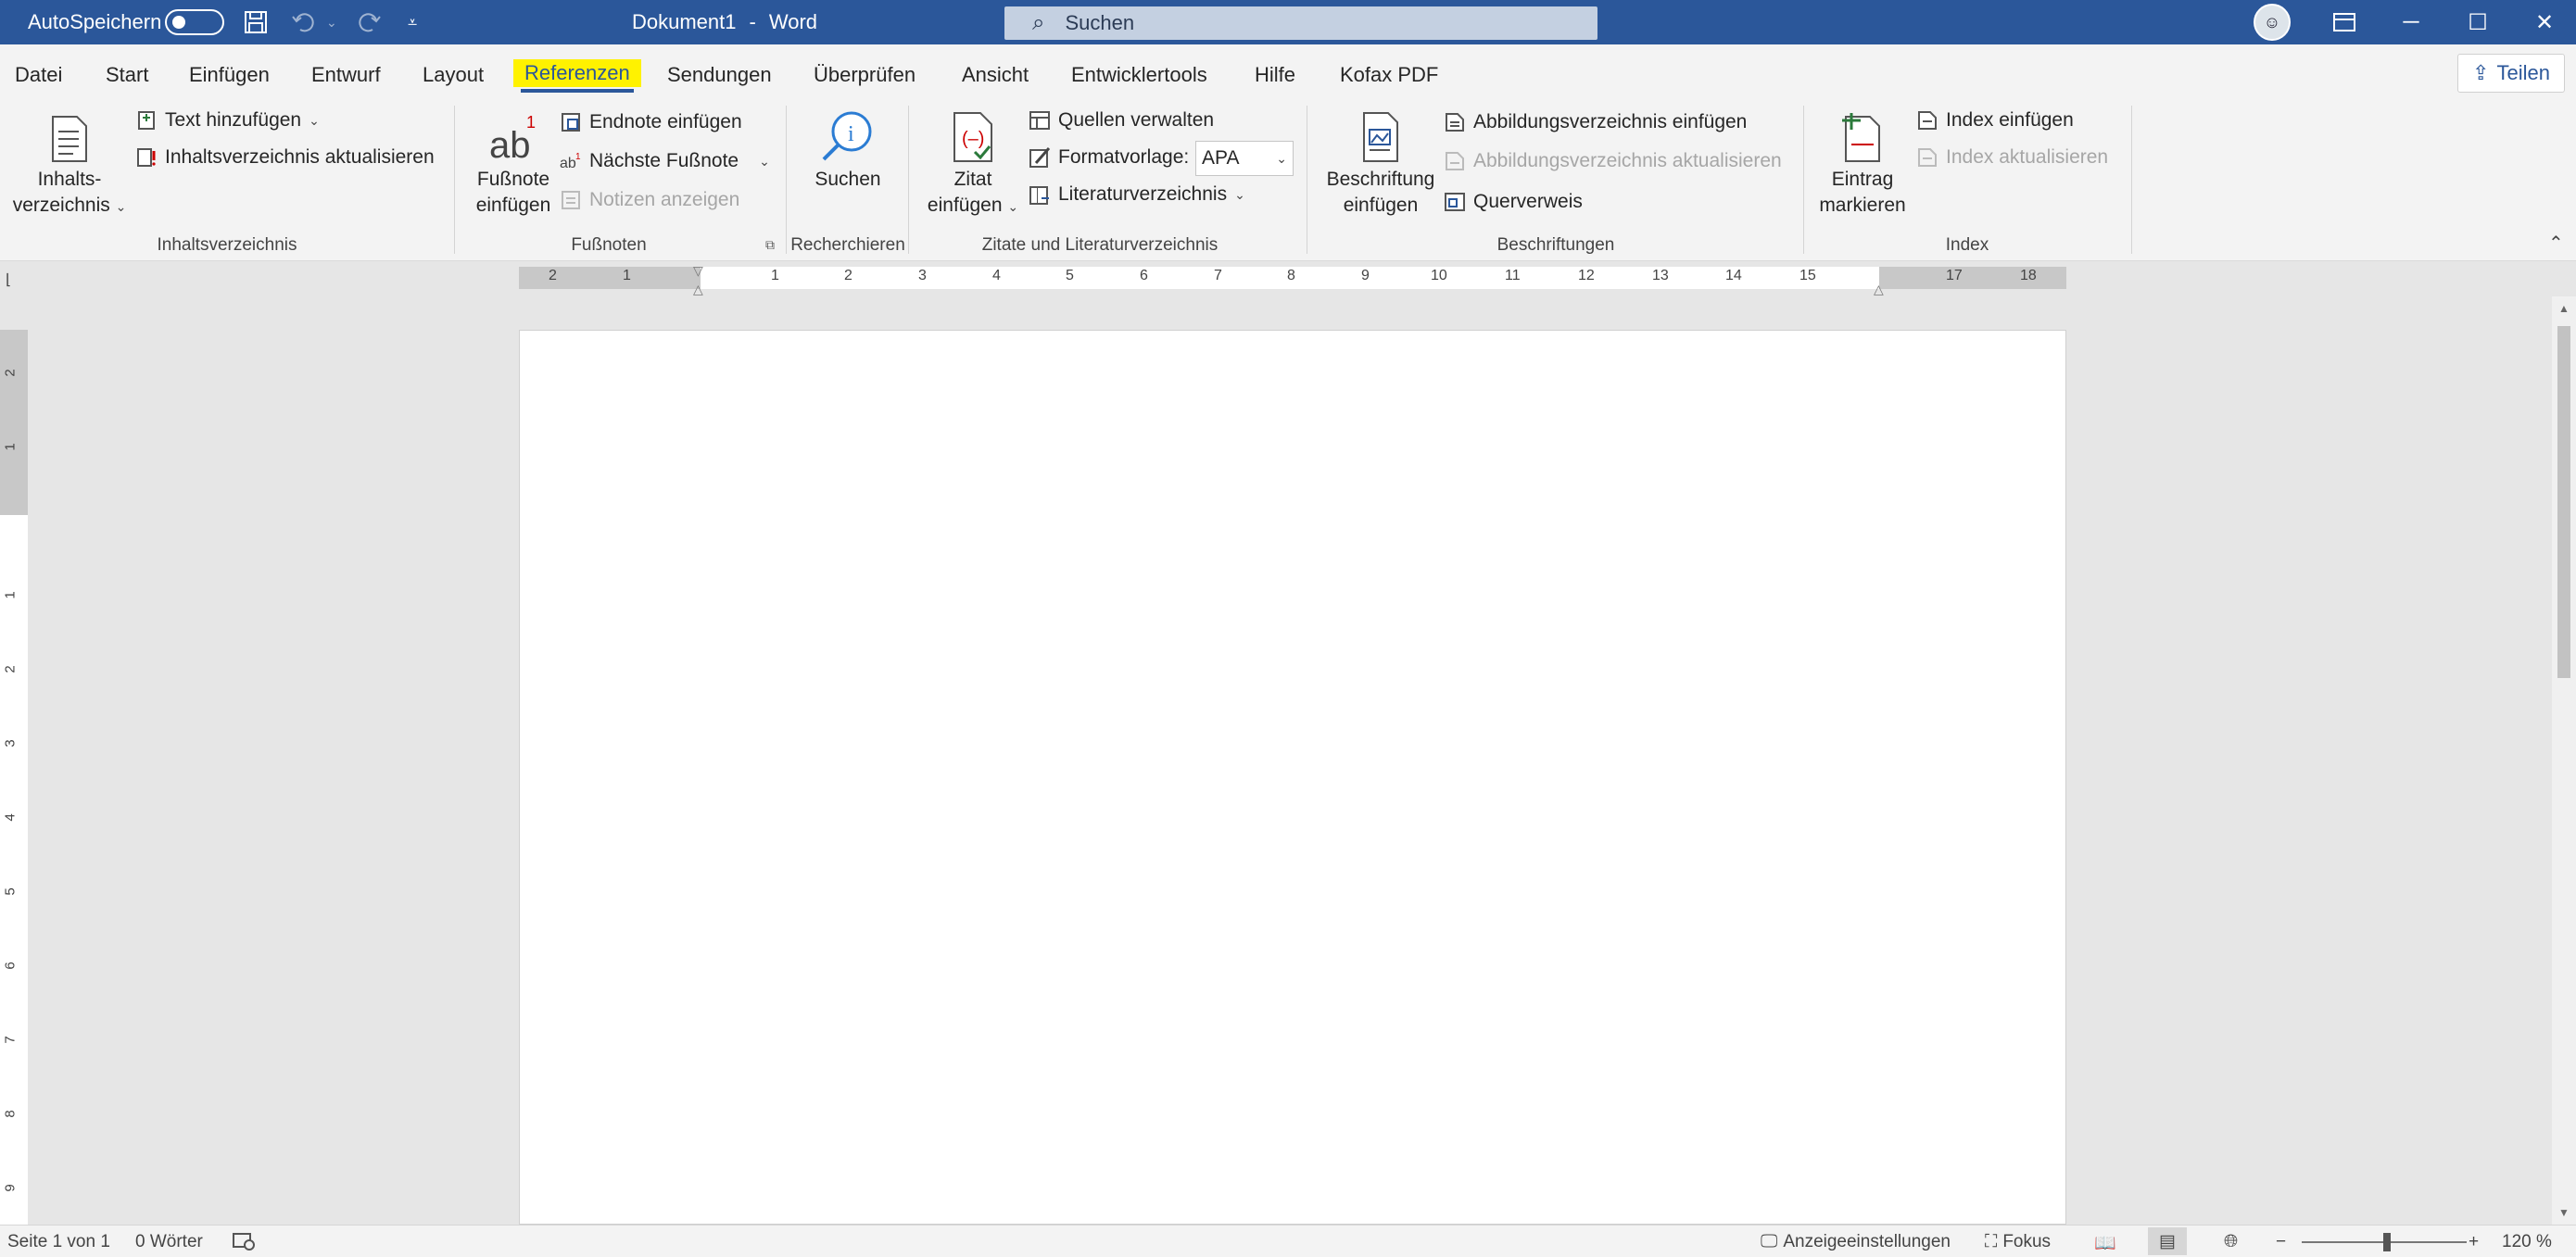  What do you see at coordinates (2523, 72) in the screenshot?
I see `share-label: Teilen` at bounding box center [2523, 72].